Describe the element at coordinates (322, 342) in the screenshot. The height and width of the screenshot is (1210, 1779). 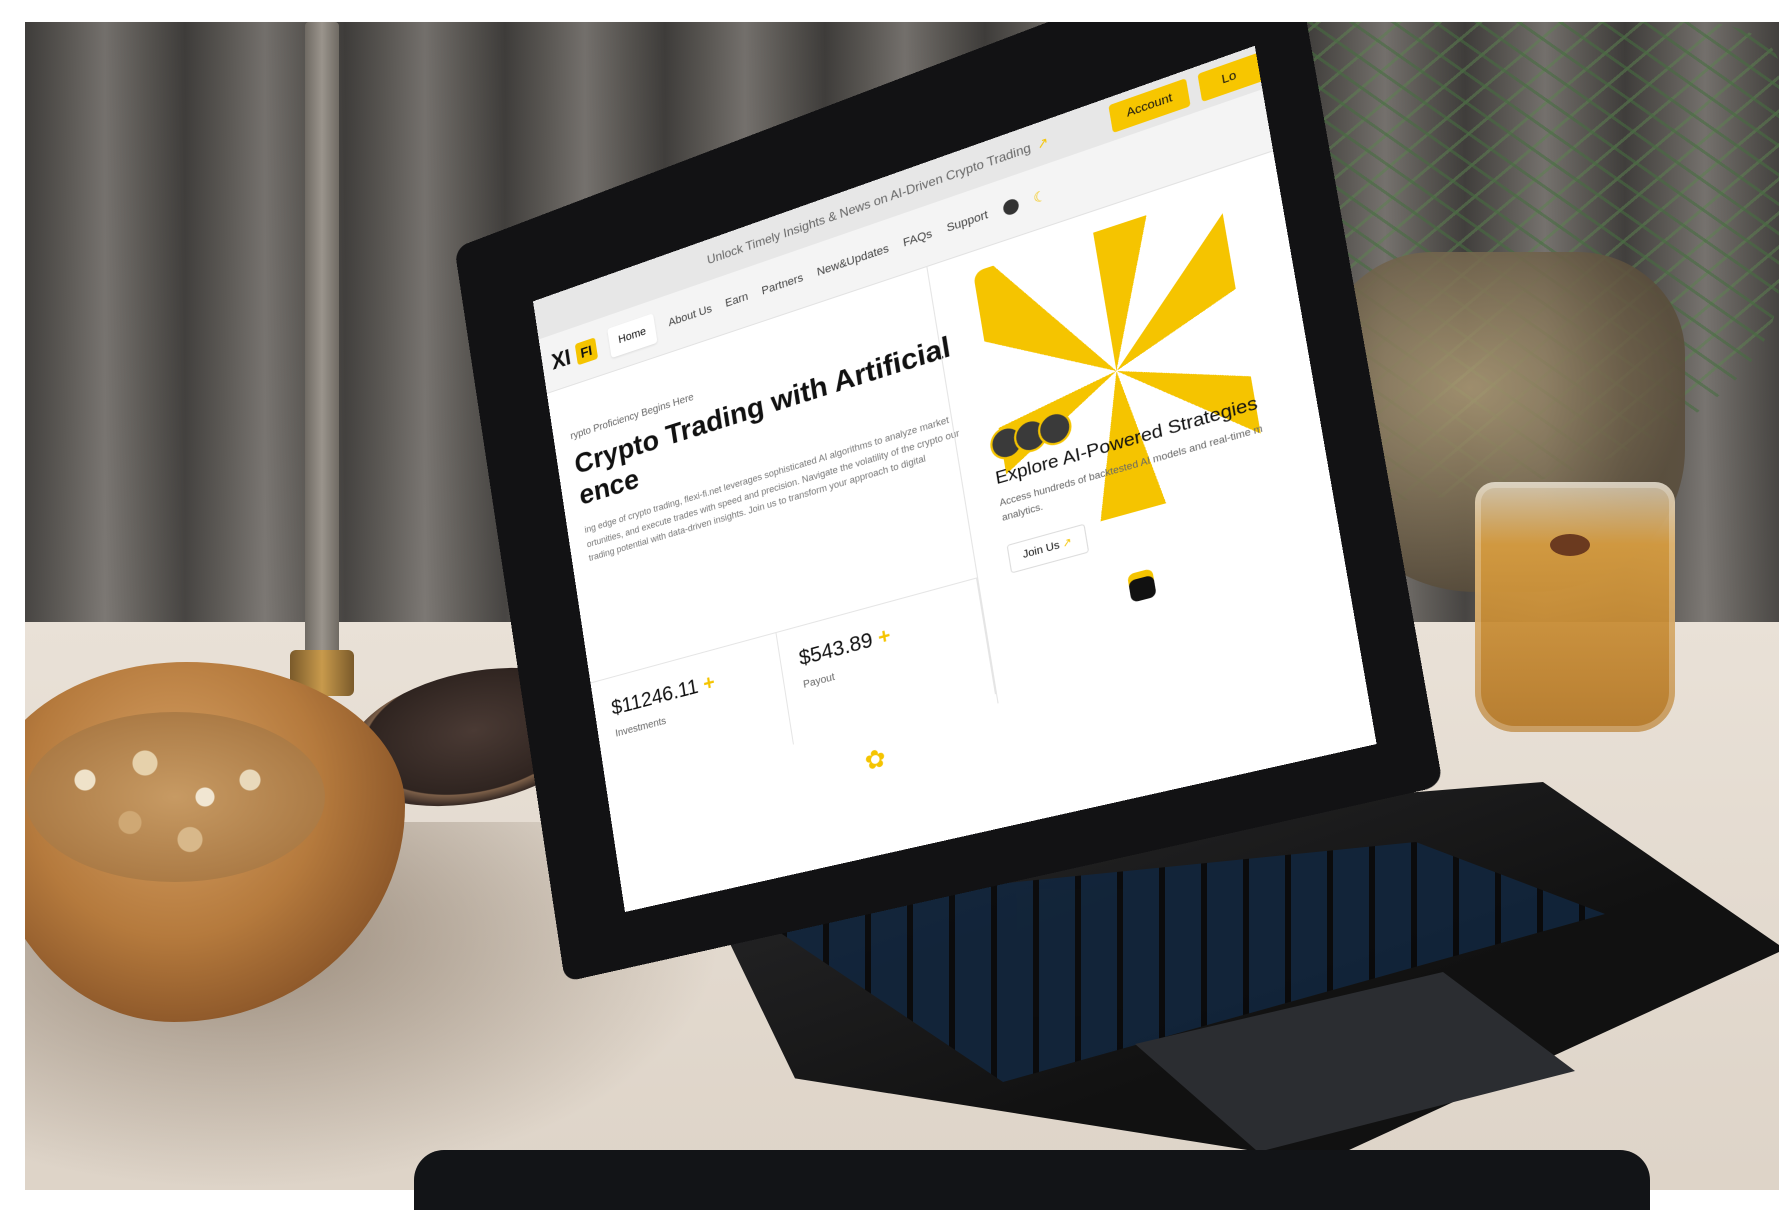
I see `candle` at that location.